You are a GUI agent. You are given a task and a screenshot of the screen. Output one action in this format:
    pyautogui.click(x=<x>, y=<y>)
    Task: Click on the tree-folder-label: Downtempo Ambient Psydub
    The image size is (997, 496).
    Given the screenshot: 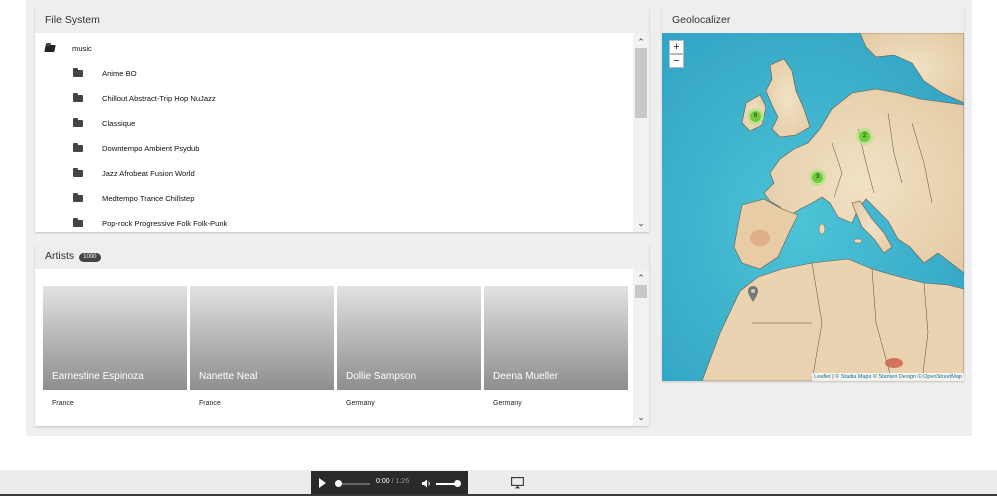 What is the action you would take?
    pyautogui.click(x=151, y=148)
    